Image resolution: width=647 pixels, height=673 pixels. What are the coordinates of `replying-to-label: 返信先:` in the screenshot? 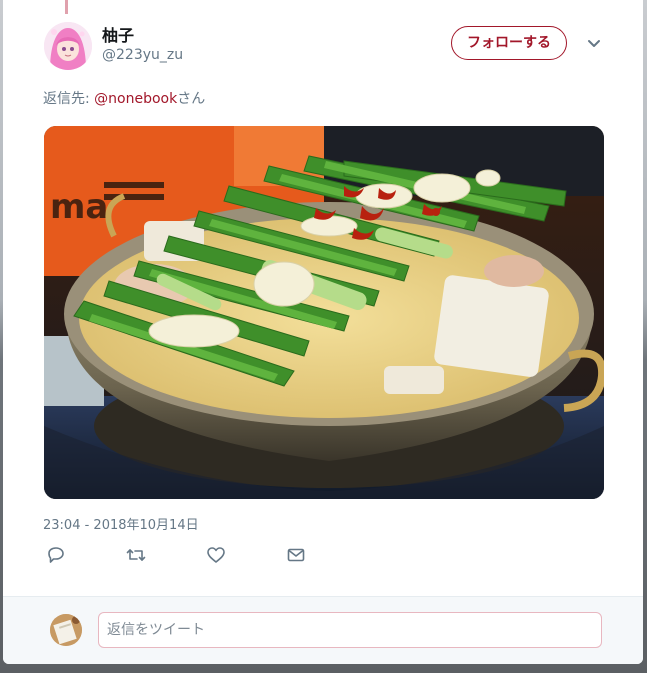 It's located at (69, 99).